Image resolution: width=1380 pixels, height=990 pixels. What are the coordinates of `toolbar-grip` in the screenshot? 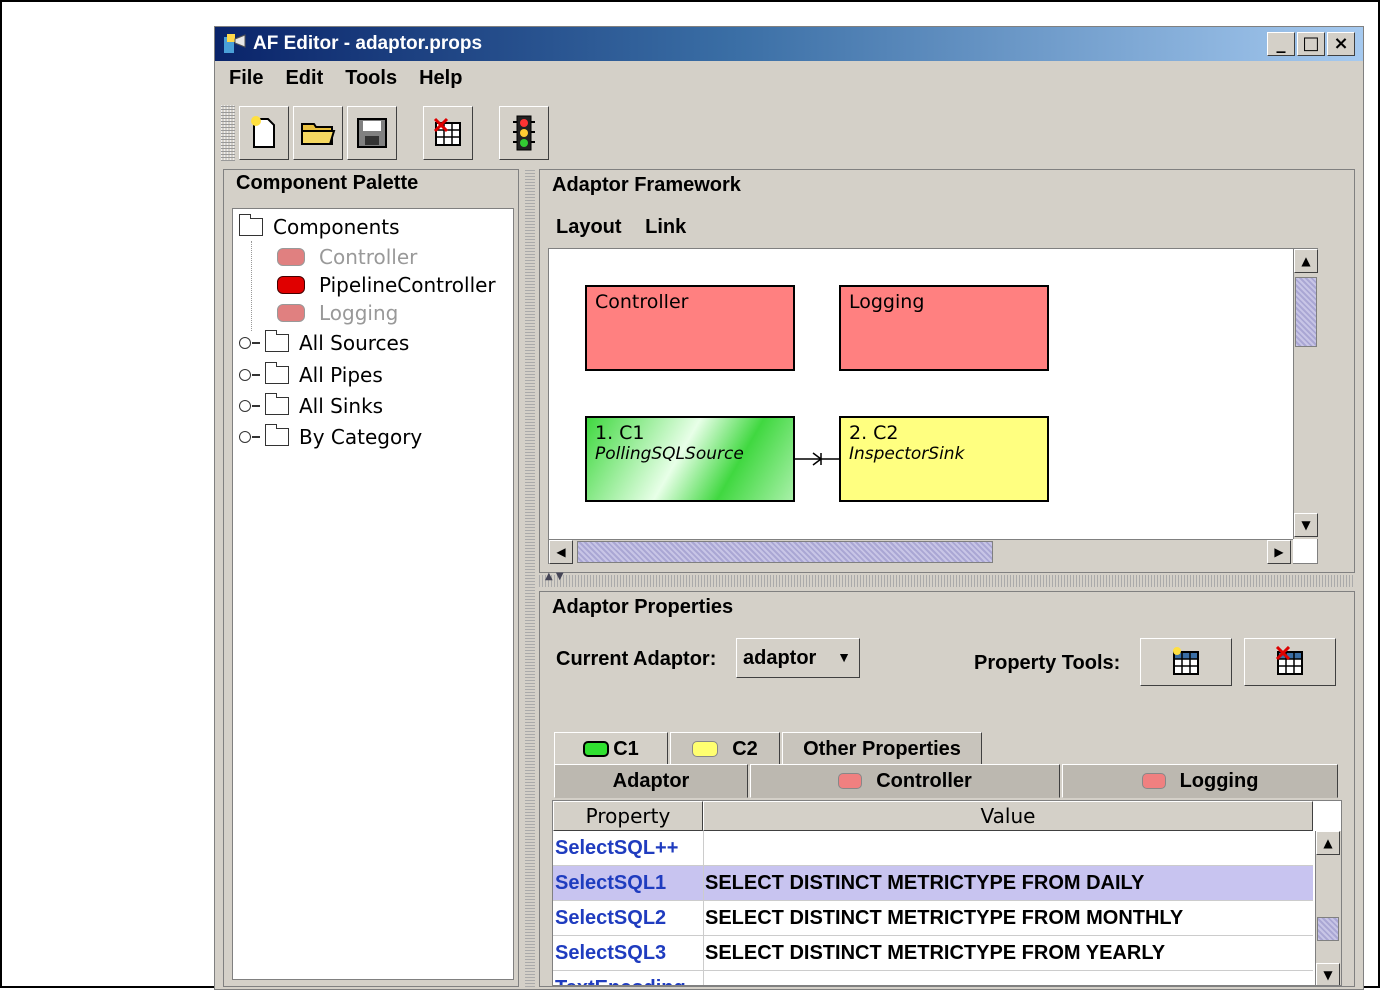 It's located at (228, 133).